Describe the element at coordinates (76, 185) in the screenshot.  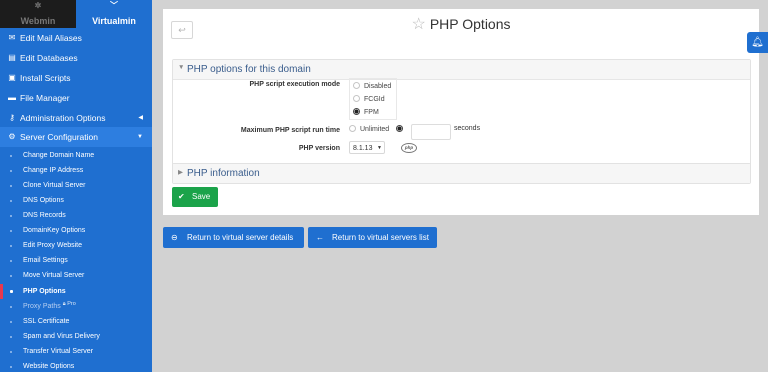
I see `sidebar-subitem-clone-virtual-server: Clone Virtual Server` at that location.